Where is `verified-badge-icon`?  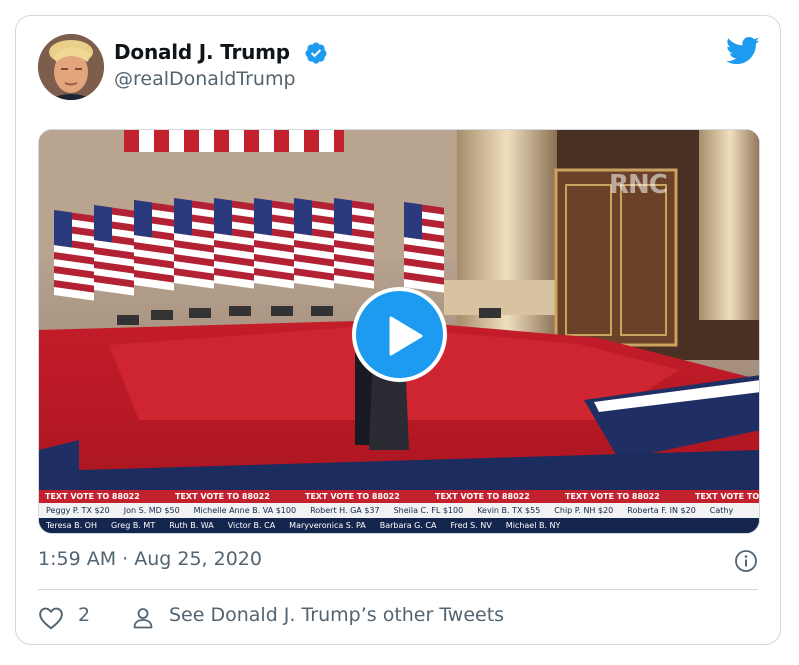 verified-badge-icon is located at coordinates (316, 53).